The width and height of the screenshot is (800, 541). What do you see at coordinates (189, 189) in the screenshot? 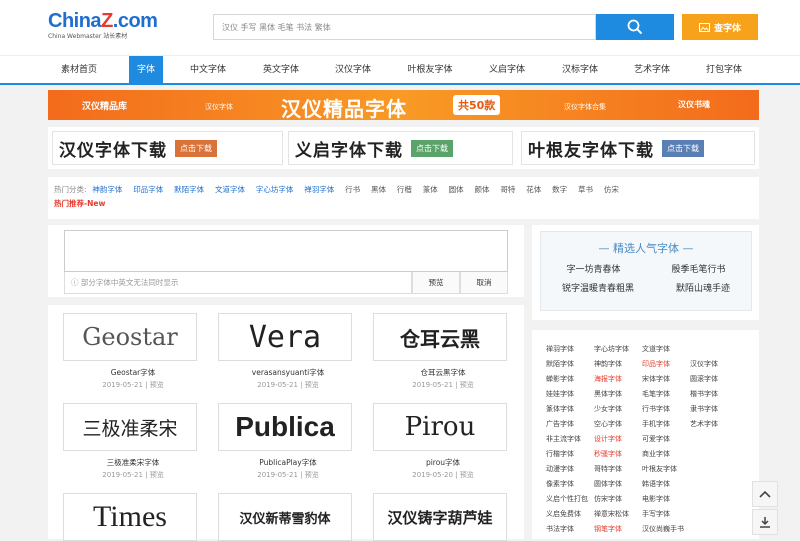
I see `category-link: 默陌字体` at bounding box center [189, 189].